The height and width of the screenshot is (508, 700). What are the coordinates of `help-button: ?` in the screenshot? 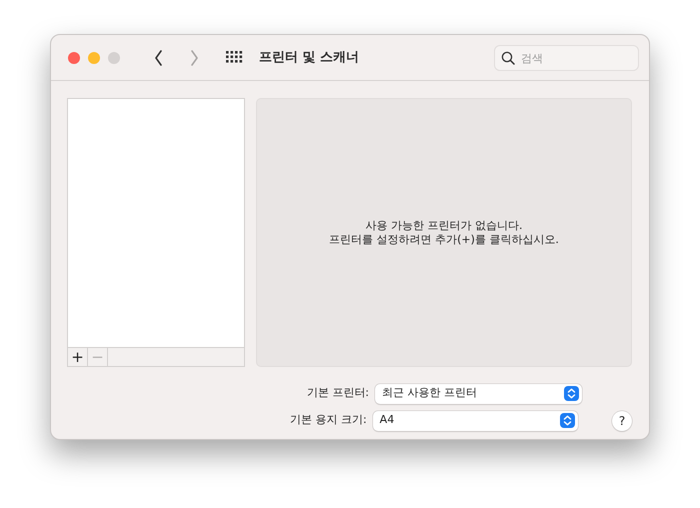 It's located at (622, 420).